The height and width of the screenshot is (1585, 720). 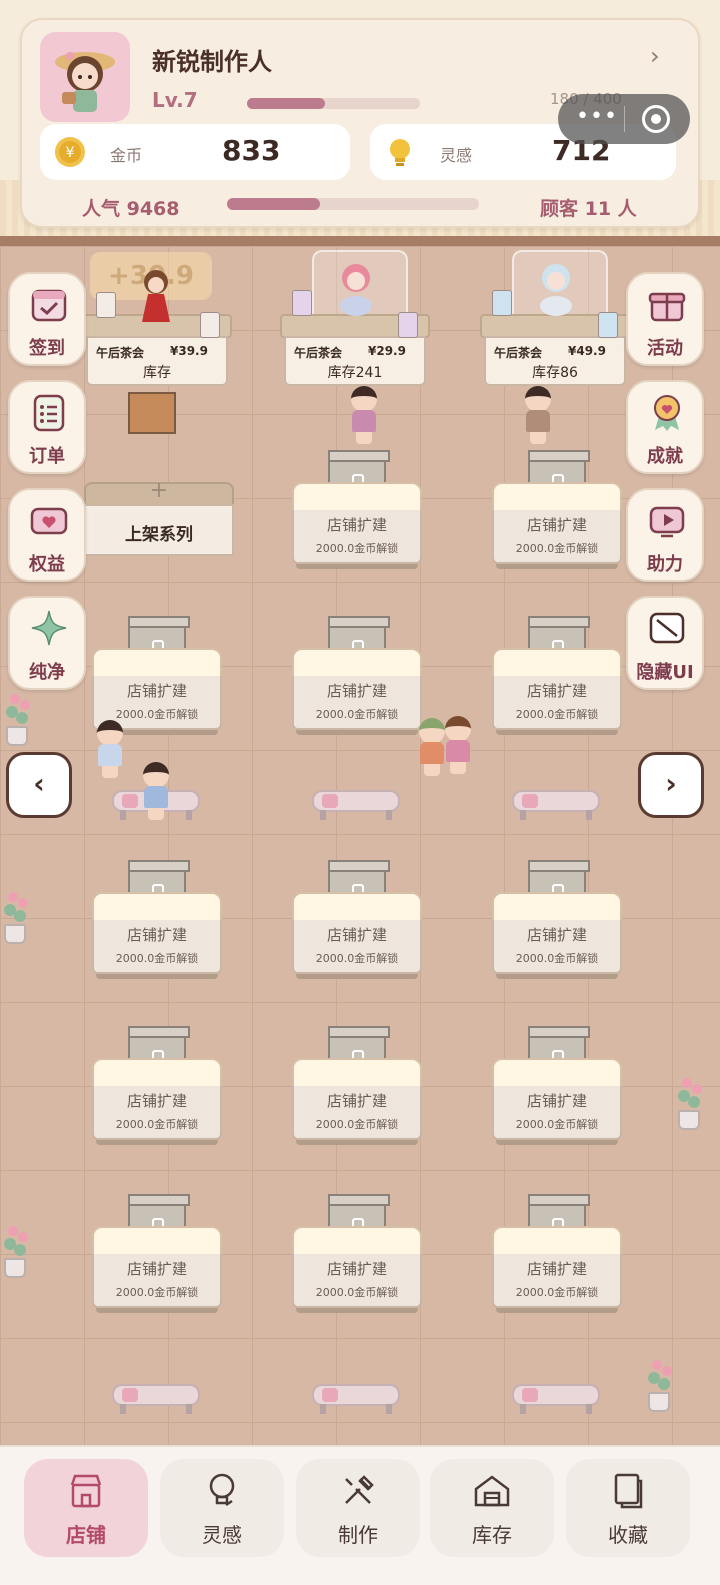 I want to click on benefits-button: 权益, so click(x=47, y=535).